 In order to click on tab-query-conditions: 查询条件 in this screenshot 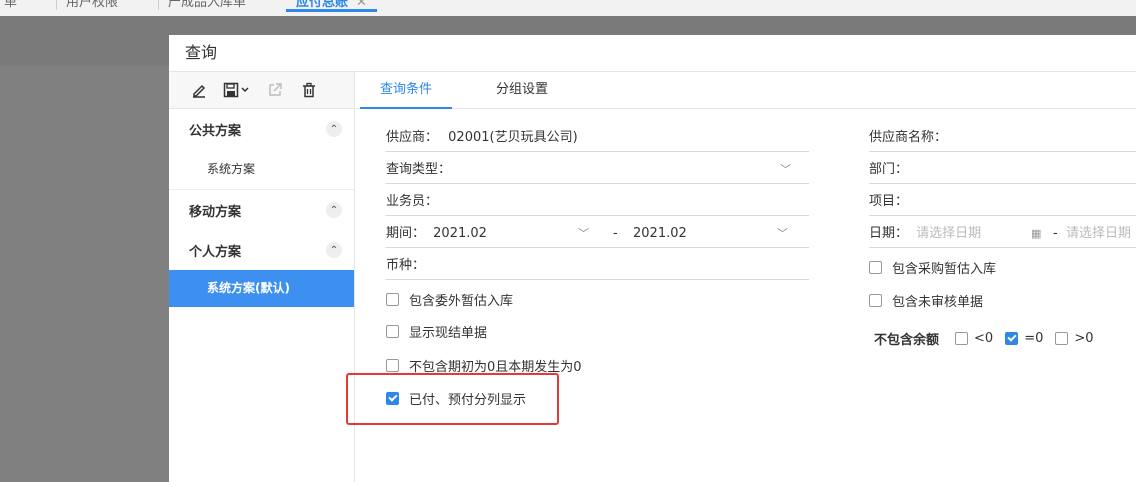, I will do `click(406, 90)`.